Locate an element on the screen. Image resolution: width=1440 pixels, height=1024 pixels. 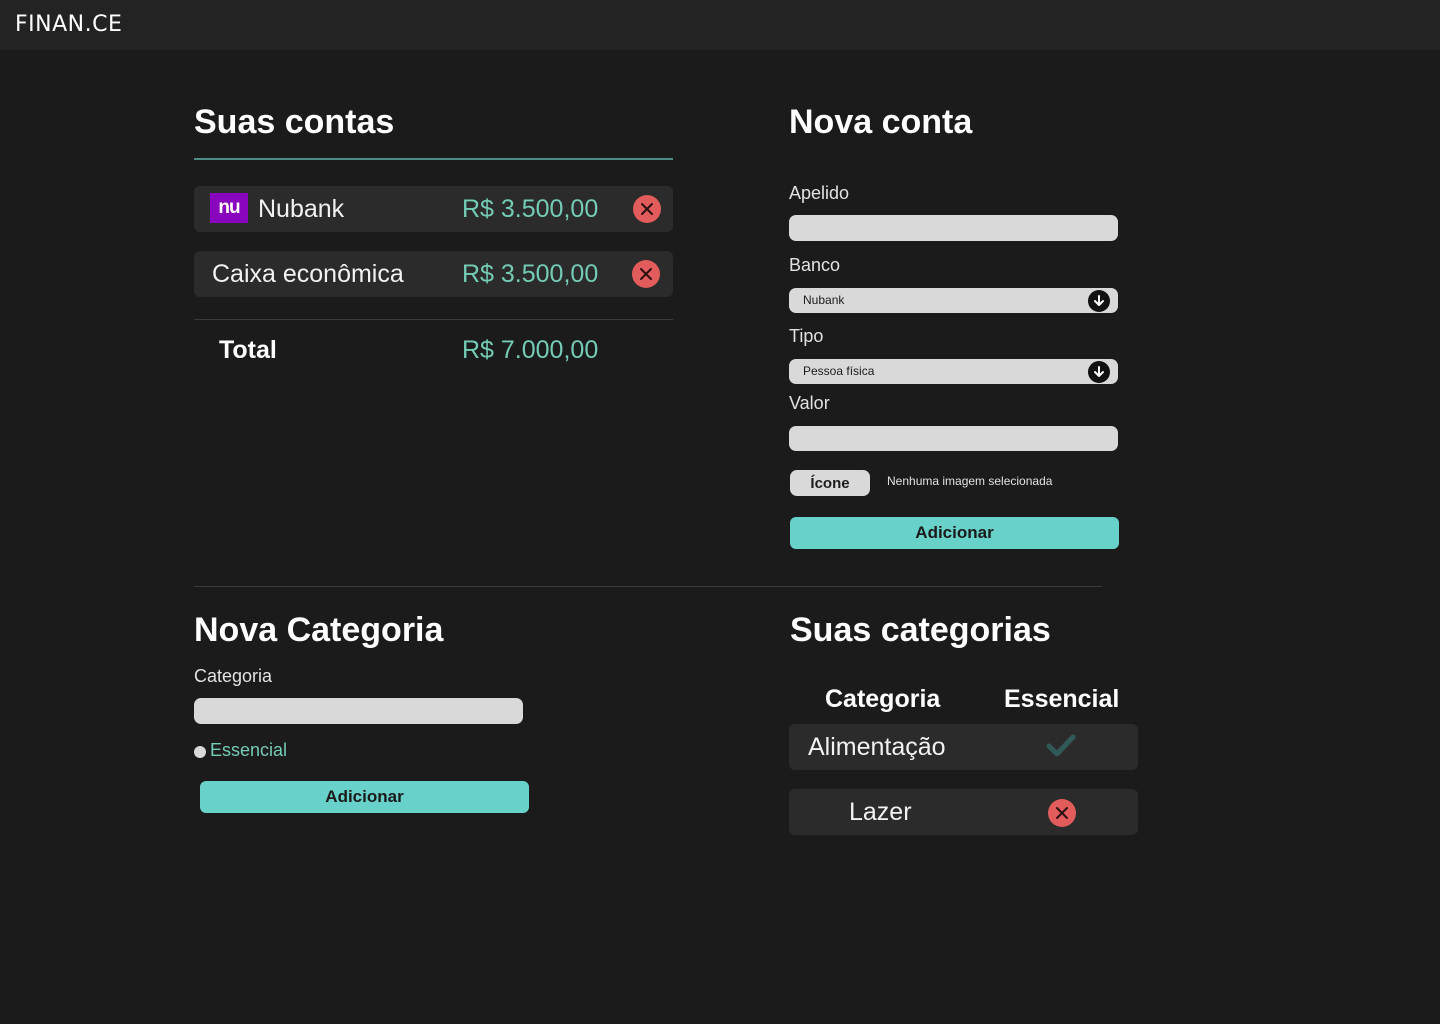
type-label: Tipo is located at coordinates (806, 336).